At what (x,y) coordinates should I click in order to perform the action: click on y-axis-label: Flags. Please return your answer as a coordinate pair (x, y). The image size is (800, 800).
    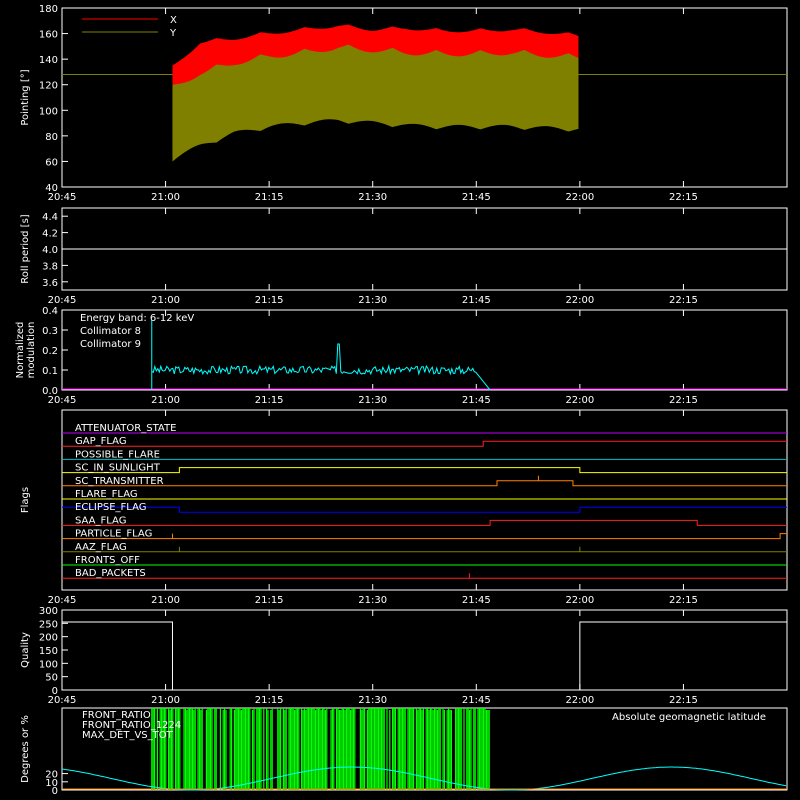
    Looking at the image, I should click on (25, 500).